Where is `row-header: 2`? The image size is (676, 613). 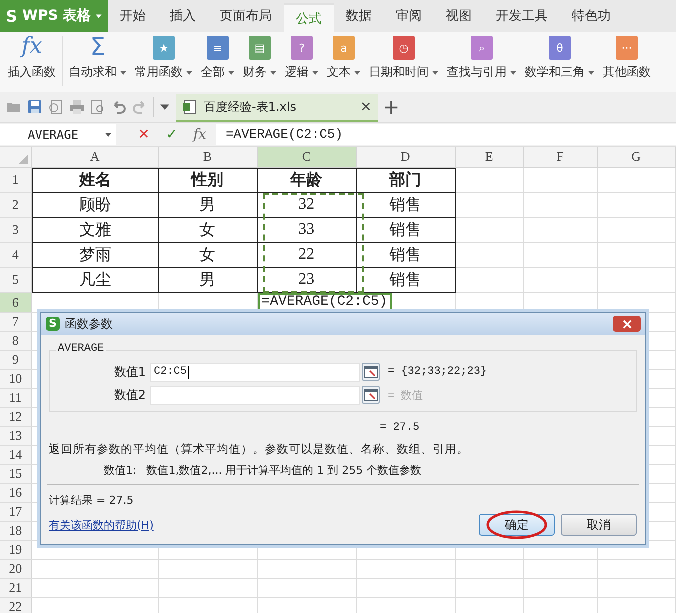
row-header: 2 is located at coordinates (16, 205).